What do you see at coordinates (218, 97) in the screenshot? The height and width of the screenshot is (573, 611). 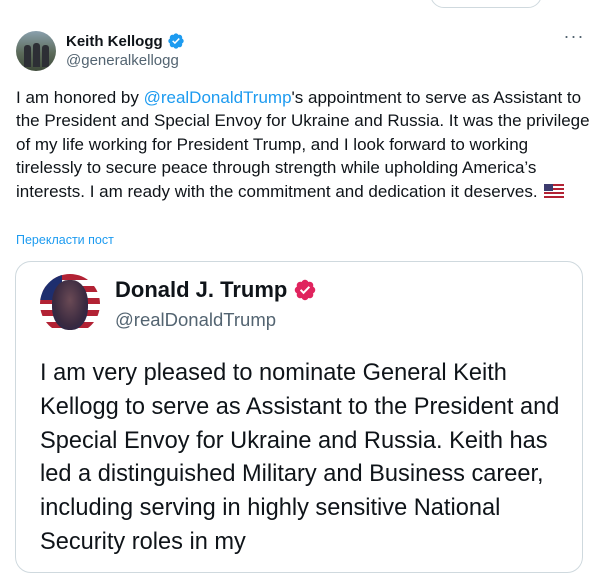 I see `mention-link: @realDonaldTrump` at bounding box center [218, 97].